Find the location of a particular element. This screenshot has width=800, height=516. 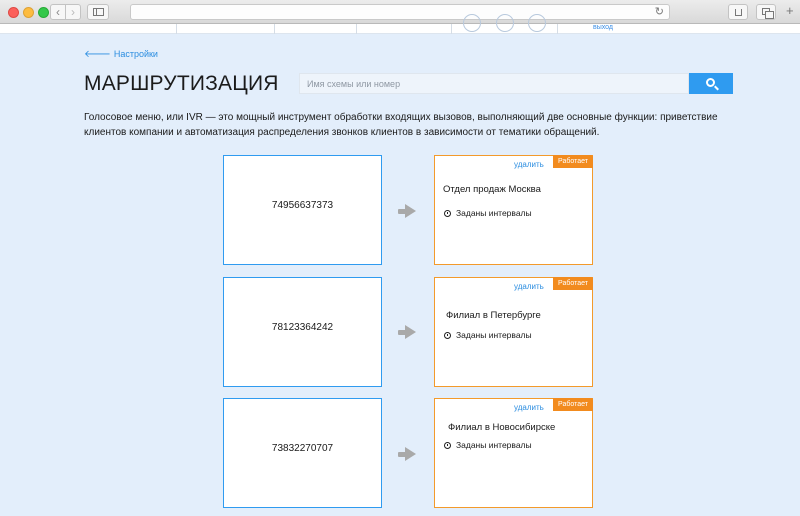

scheme-name: Филиал в Новосибирске is located at coordinates (502, 427).